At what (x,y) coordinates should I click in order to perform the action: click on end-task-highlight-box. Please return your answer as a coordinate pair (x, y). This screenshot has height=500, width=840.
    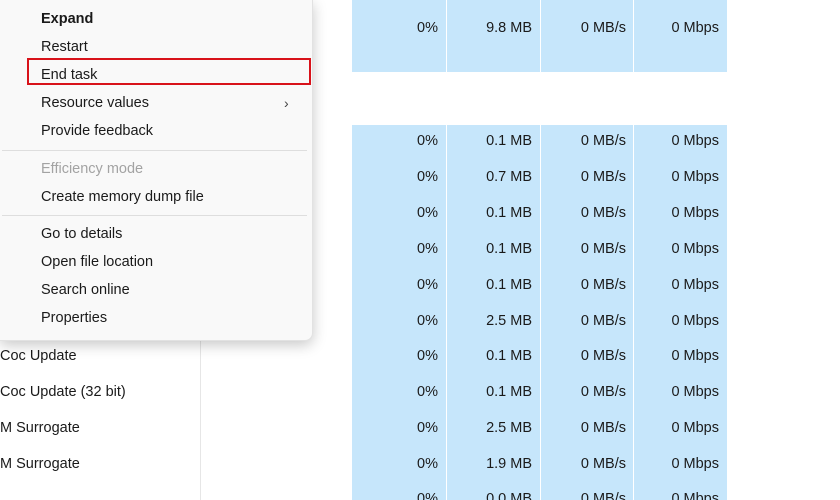
    Looking at the image, I should click on (169, 71).